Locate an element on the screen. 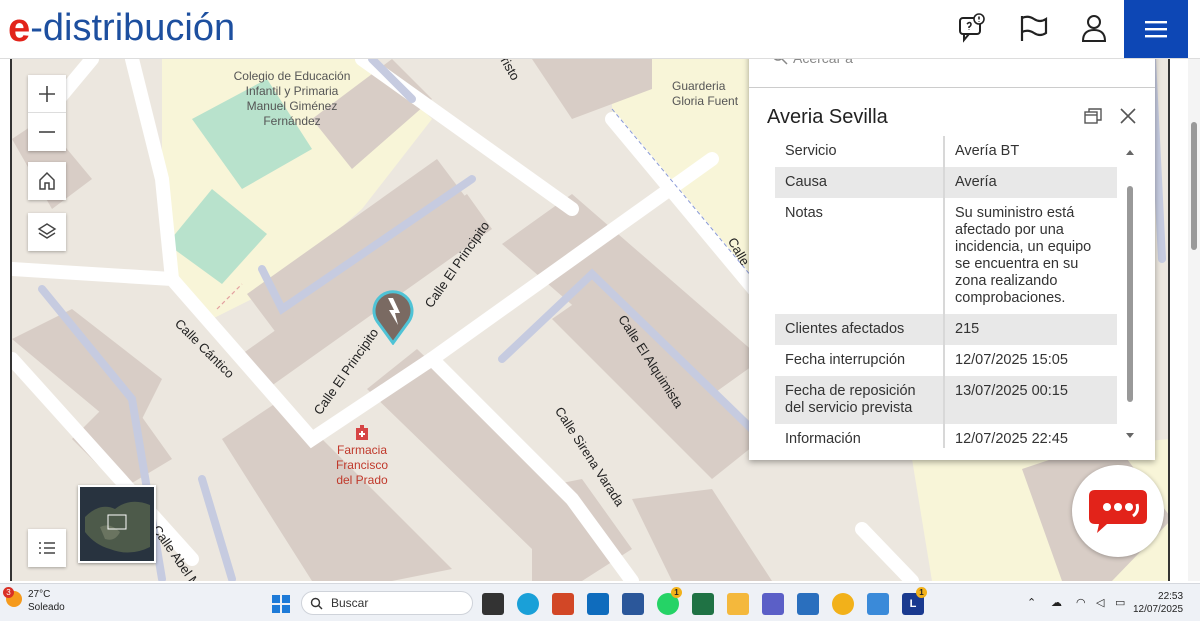 Image resolution: width=1200 pixels, height=621 pixels. dock-button is located at coordinates (1093, 116).